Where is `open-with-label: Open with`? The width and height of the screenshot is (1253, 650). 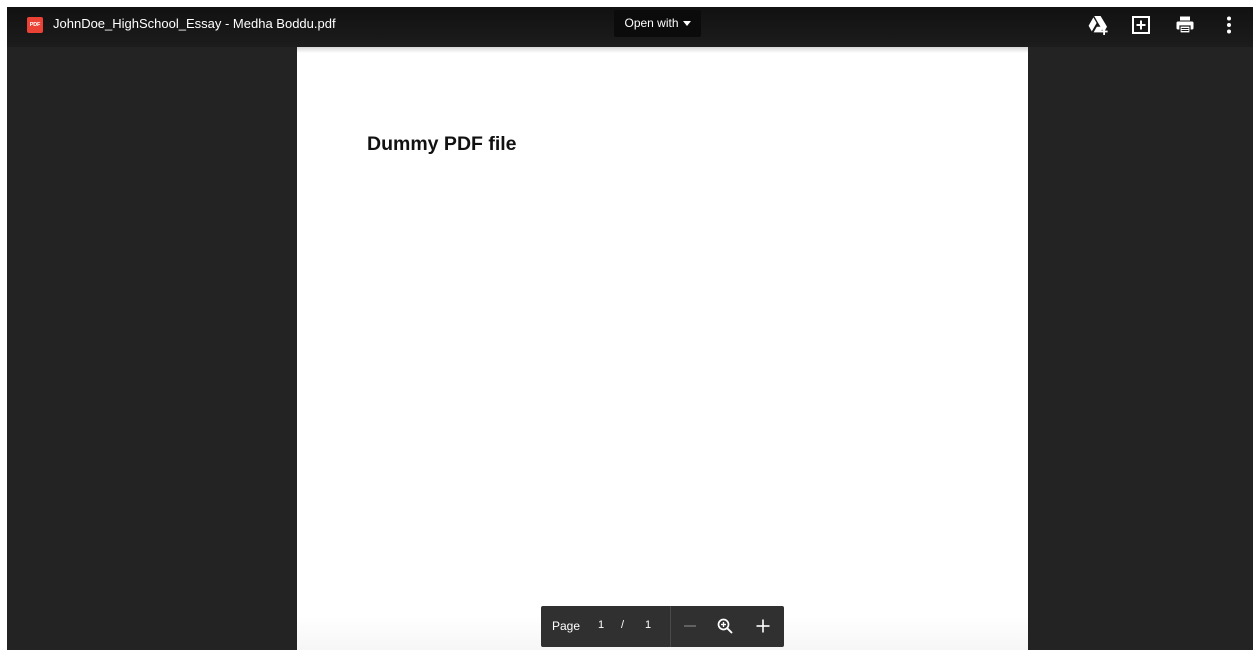
open-with-label: Open with is located at coordinates (651, 23).